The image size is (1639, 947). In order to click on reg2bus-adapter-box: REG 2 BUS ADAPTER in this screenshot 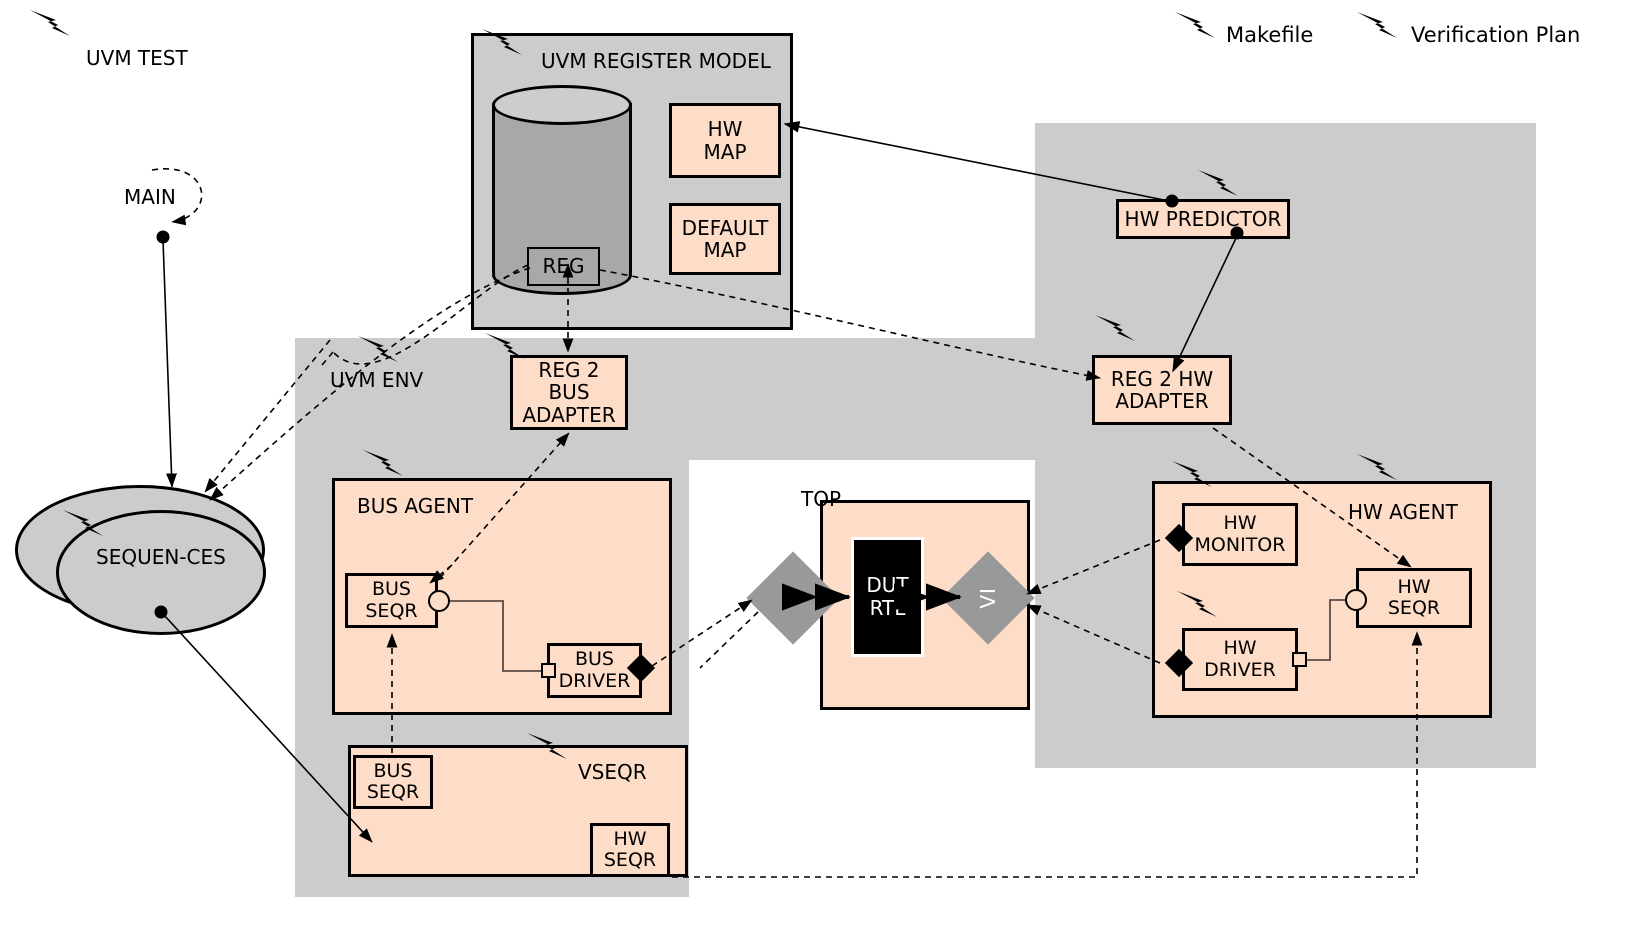, I will do `click(569, 392)`.